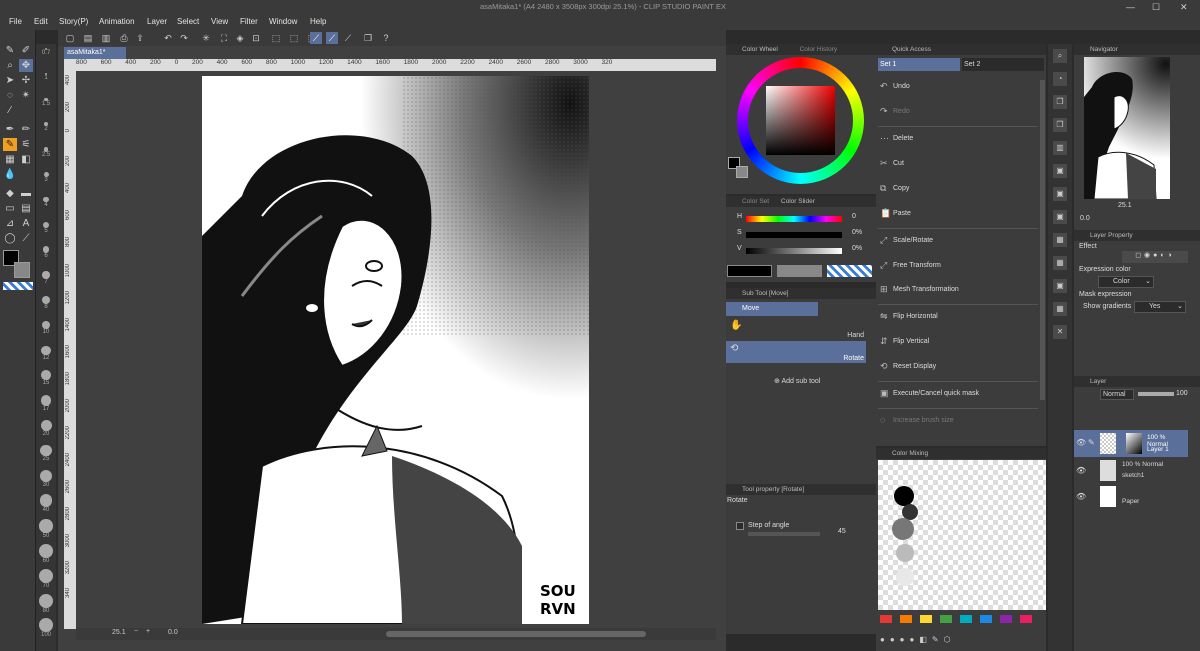 The height and width of the screenshot is (651, 1200). I want to click on brush-size-40: 40, so click(46, 503).